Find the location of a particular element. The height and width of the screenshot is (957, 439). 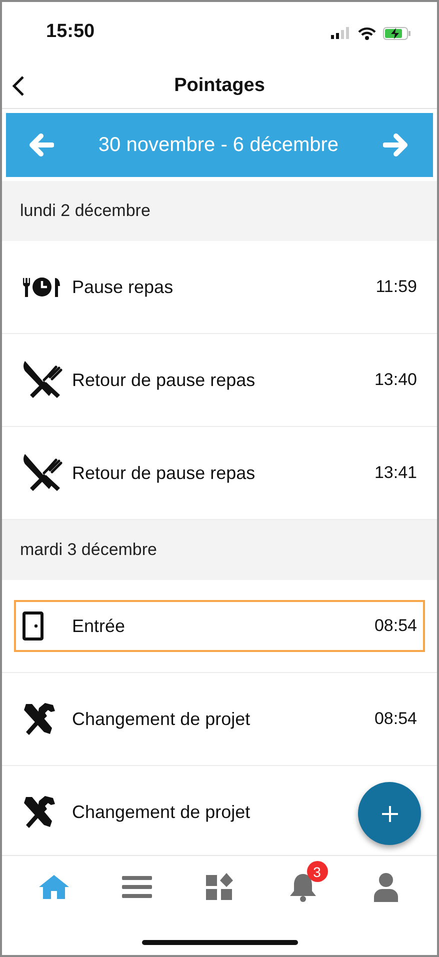

notification-badge: 3 is located at coordinates (317, 871).